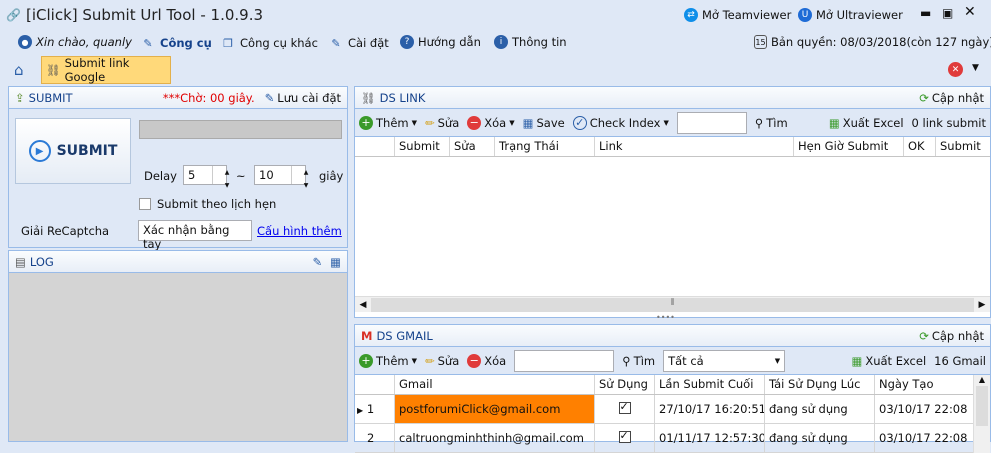 The width and height of the screenshot is (991, 453). What do you see at coordinates (299, 231) in the screenshot?
I see `config-link: Cấu hình thêm` at bounding box center [299, 231].